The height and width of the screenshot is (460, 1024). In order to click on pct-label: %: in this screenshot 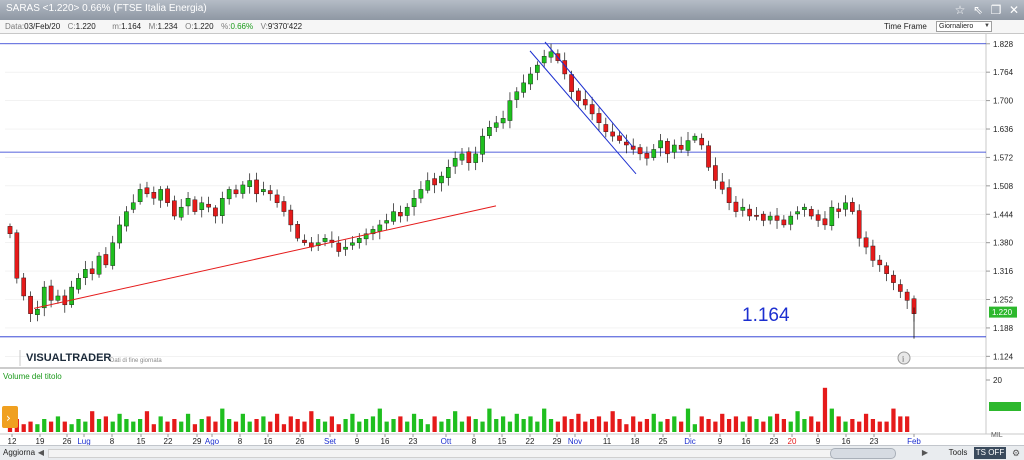, I will do `click(226, 26)`.